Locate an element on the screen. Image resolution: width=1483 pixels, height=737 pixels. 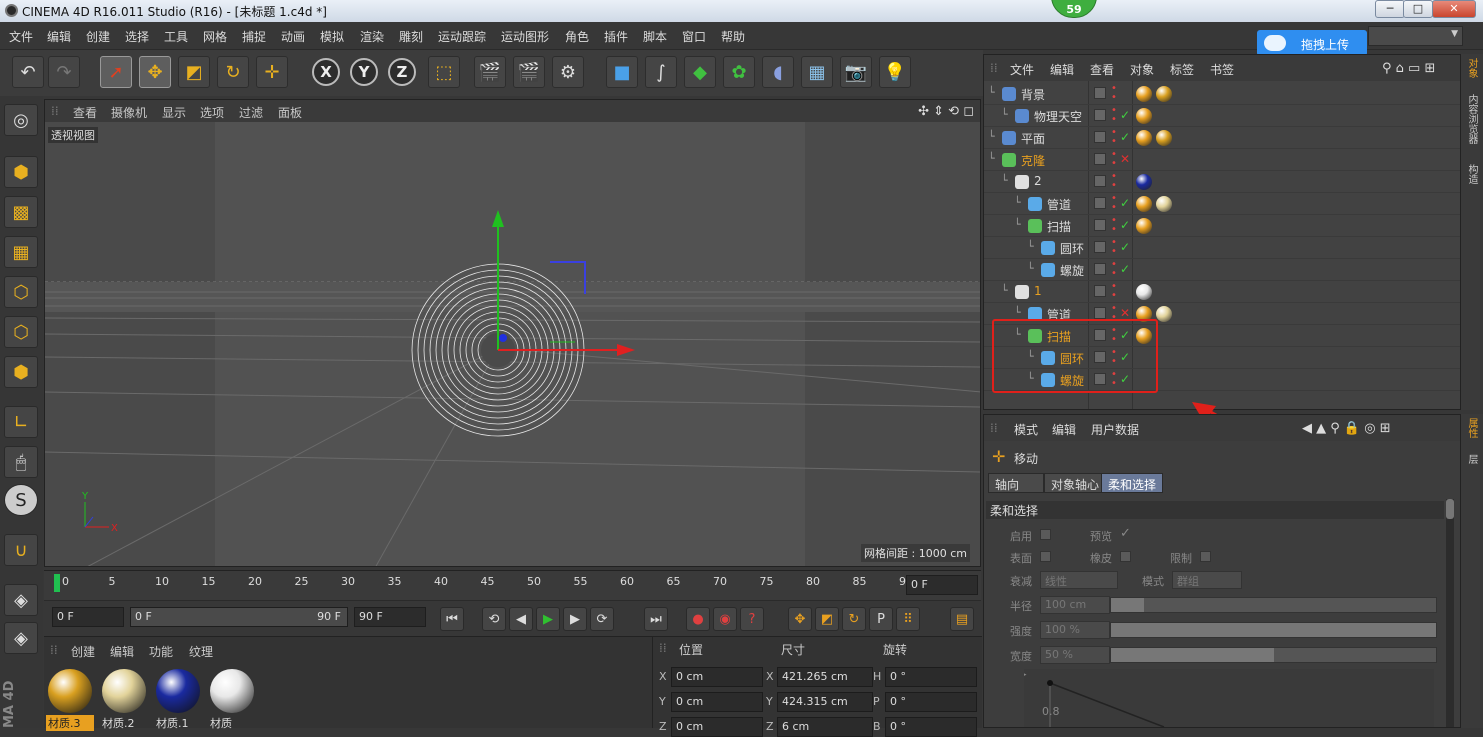
attr-menu-user-data: 用户数据 is located at coordinates (1115, 429).